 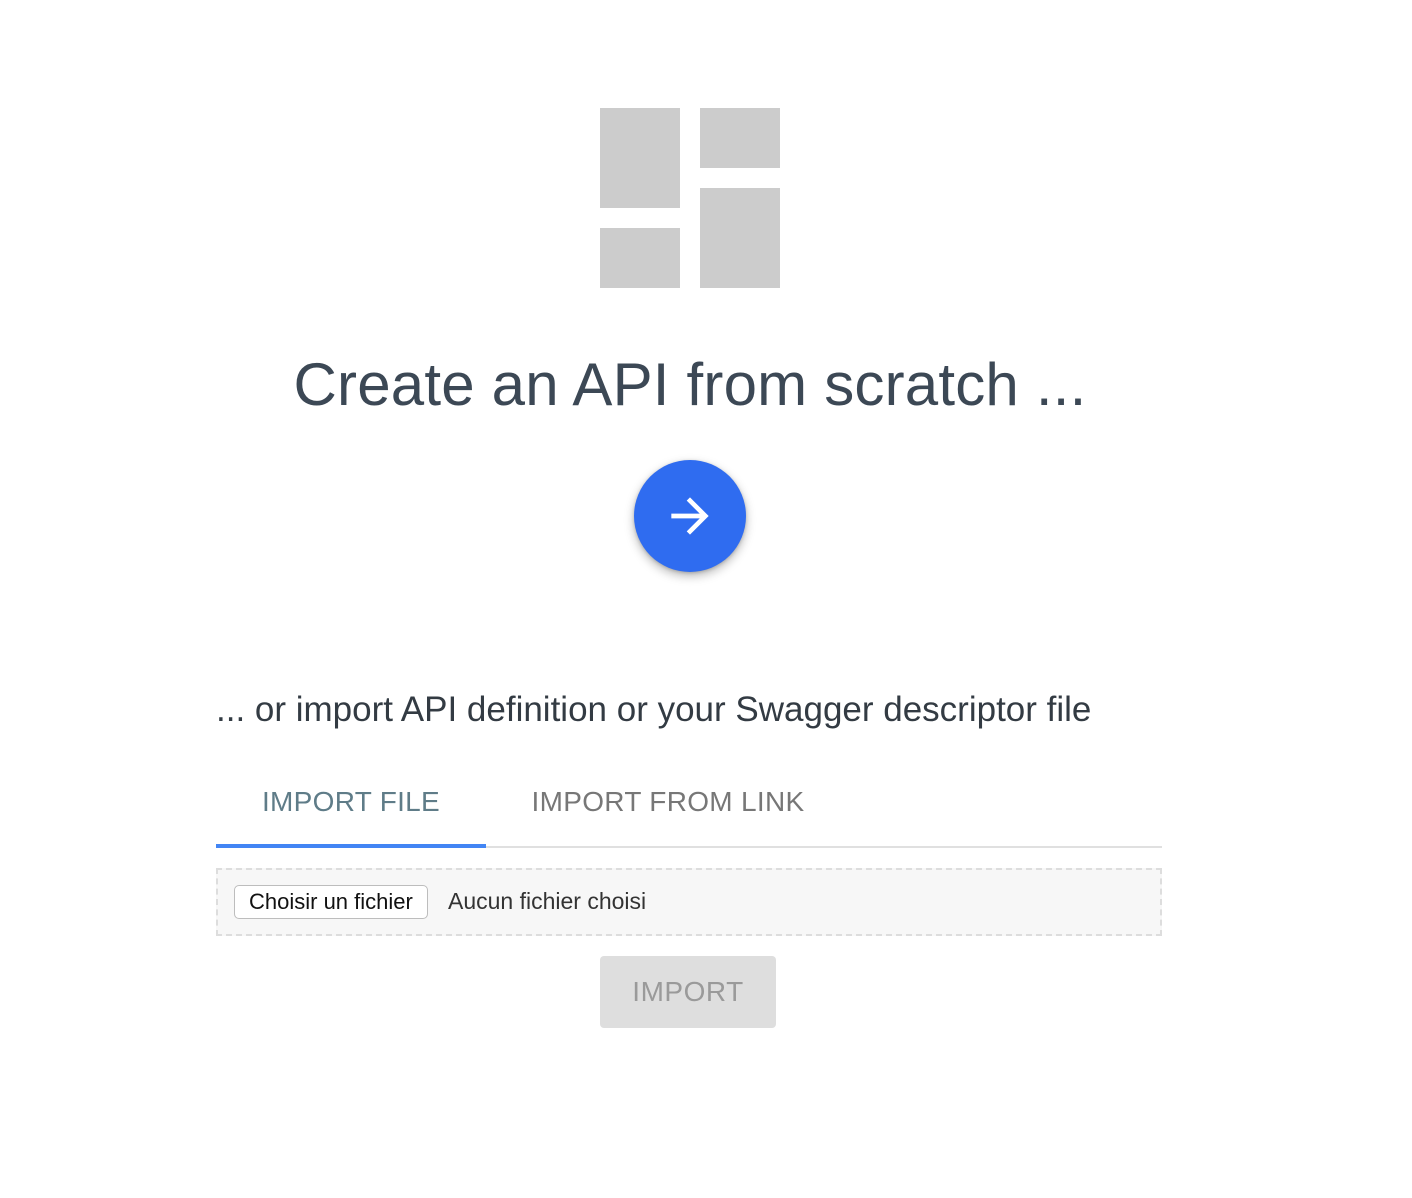 What do you see at coordinates (688, 992) in the screenshot?
I see `import-button: IMPORT` at bounding box center [688, 992].